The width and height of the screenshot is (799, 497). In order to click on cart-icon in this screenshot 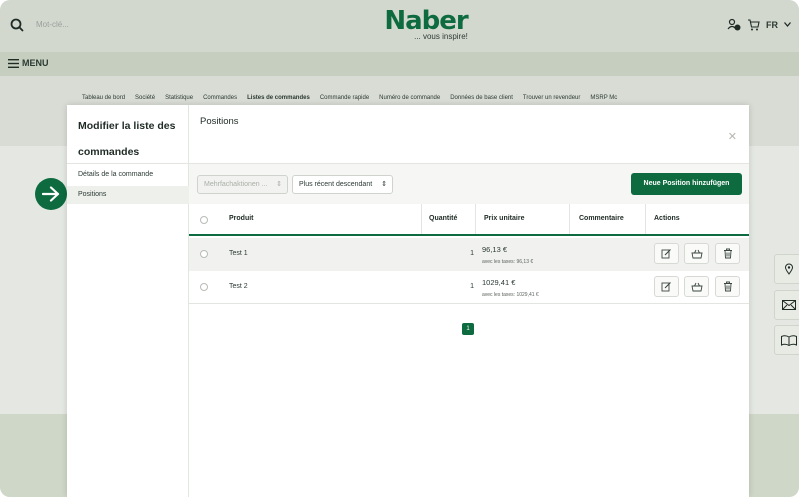, I will do `click(753, 24)`.